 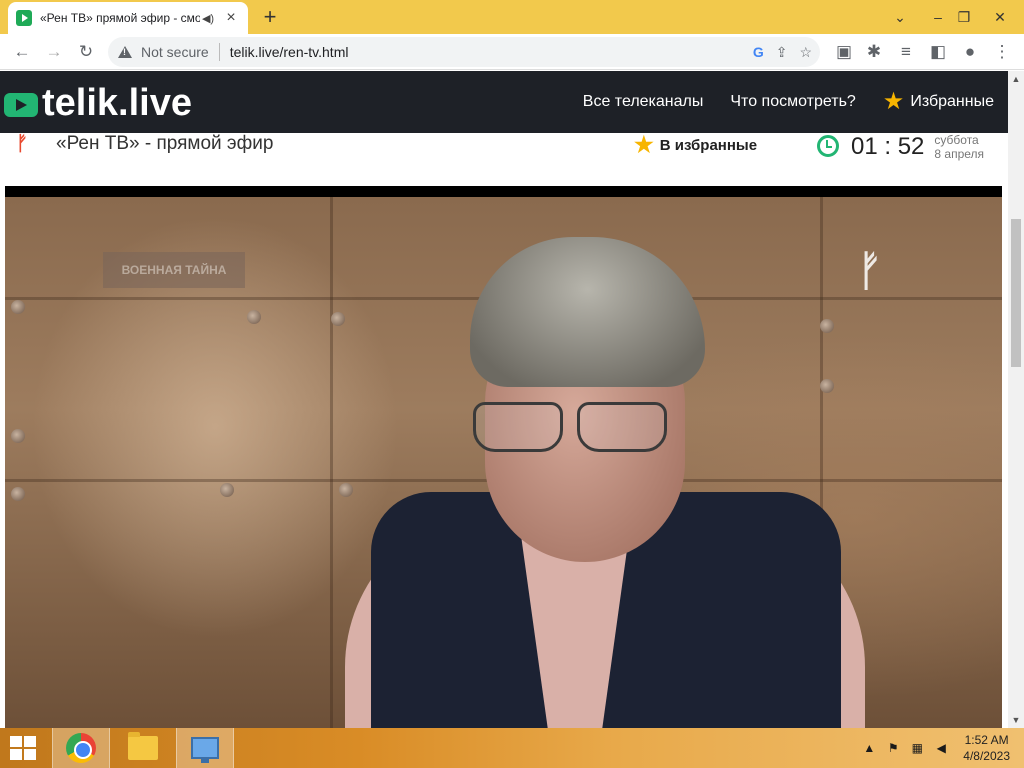 I want to click on warning-icon, so click(x=125, y=52).